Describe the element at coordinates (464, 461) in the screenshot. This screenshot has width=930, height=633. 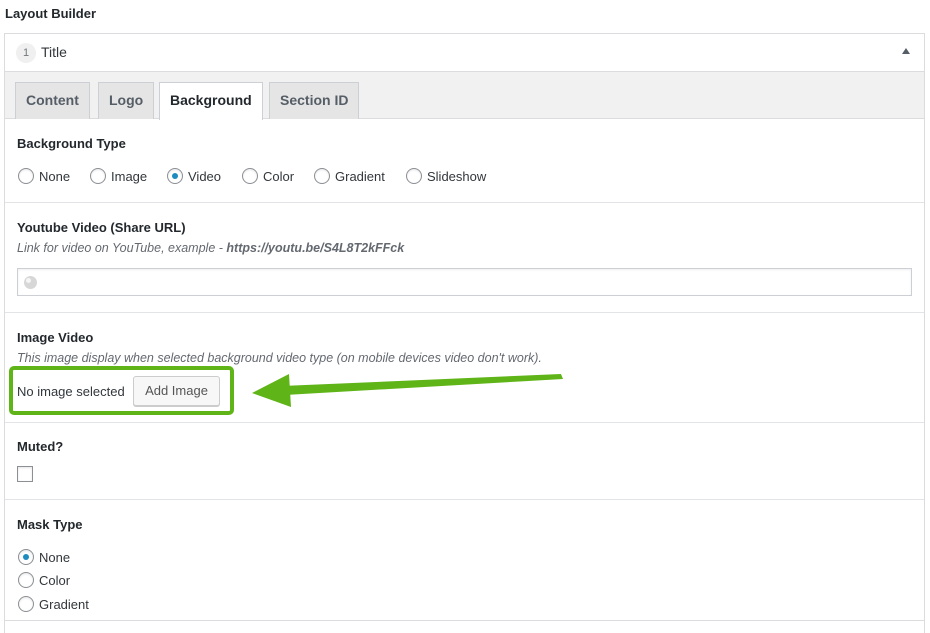
I see `muted-field: Muted?` at that location.